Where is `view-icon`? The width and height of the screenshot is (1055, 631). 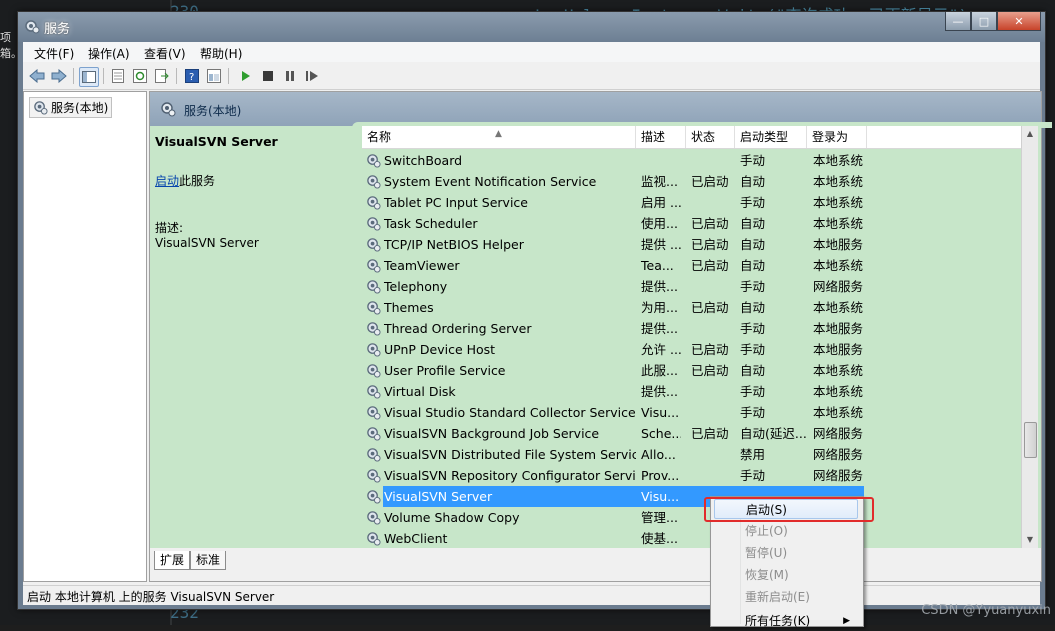
view-icon is located at coordinates (214, 76).